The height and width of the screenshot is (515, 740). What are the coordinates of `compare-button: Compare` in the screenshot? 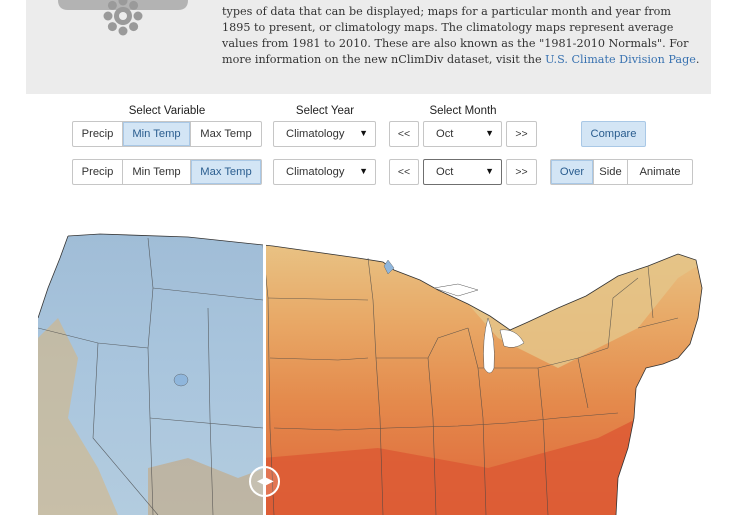 It's located at (613, 134).